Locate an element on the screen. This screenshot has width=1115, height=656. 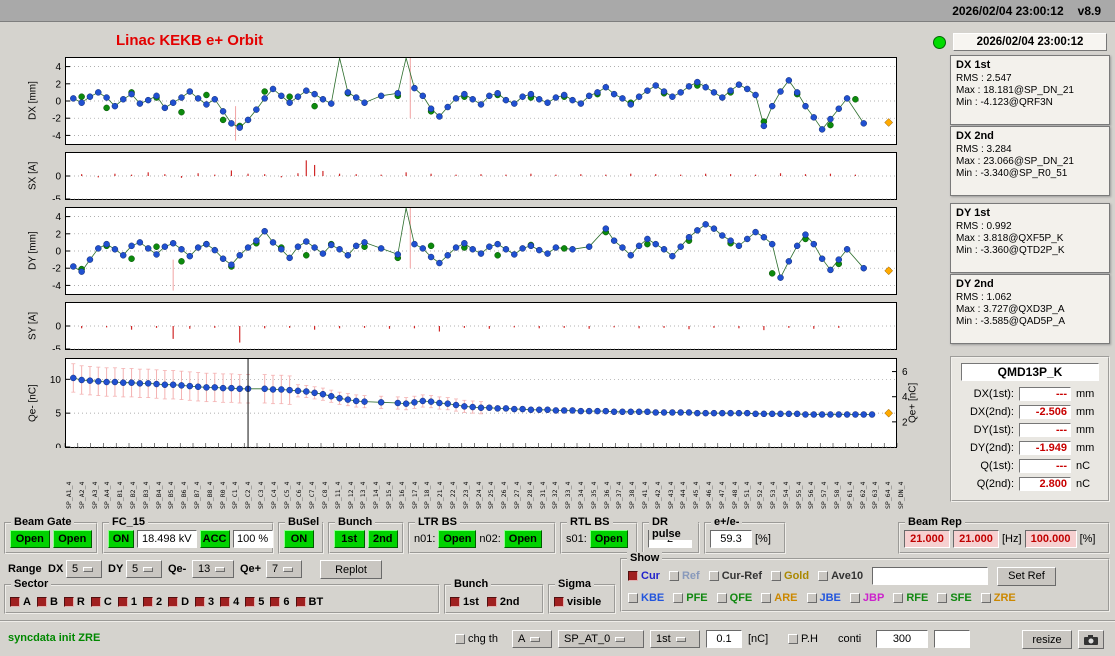
checkbox-5: 5 is located at coordinates (254, 602).